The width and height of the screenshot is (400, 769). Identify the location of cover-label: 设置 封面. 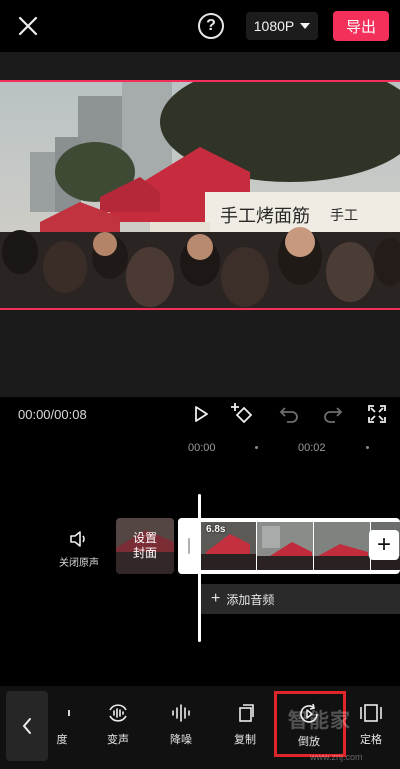
(144, 545).